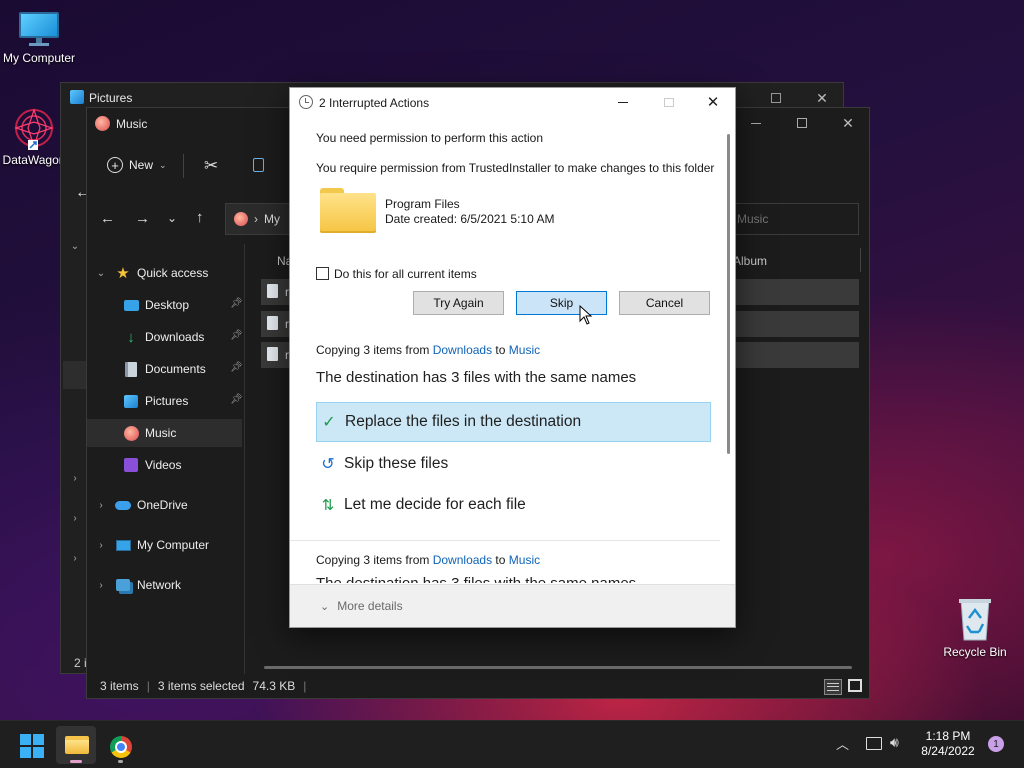 Image resolution: width=1024 pixels, height=768 pixels. Describe the element at coordinates (173, 273) in the screenshot. I see `nav-label: Quick access` at that location.